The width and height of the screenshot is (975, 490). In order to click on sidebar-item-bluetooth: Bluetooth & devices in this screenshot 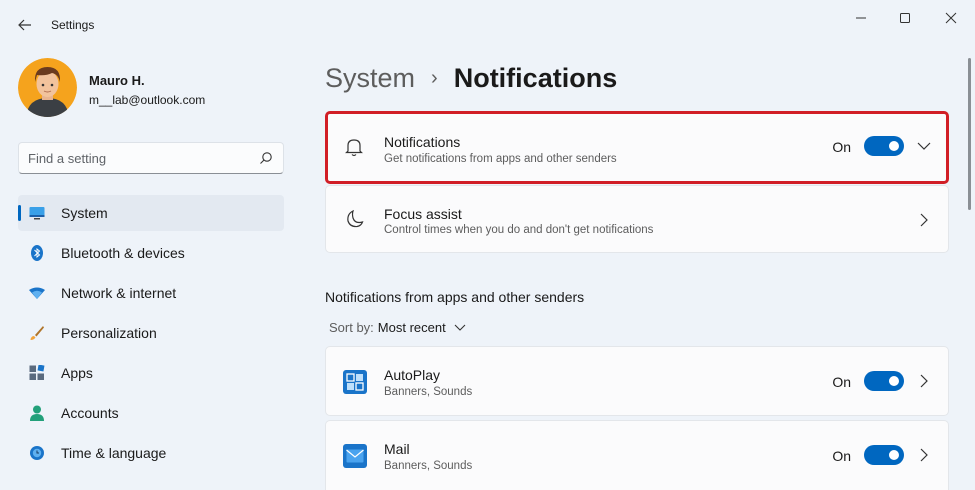, I will do `click(151, 253)`.